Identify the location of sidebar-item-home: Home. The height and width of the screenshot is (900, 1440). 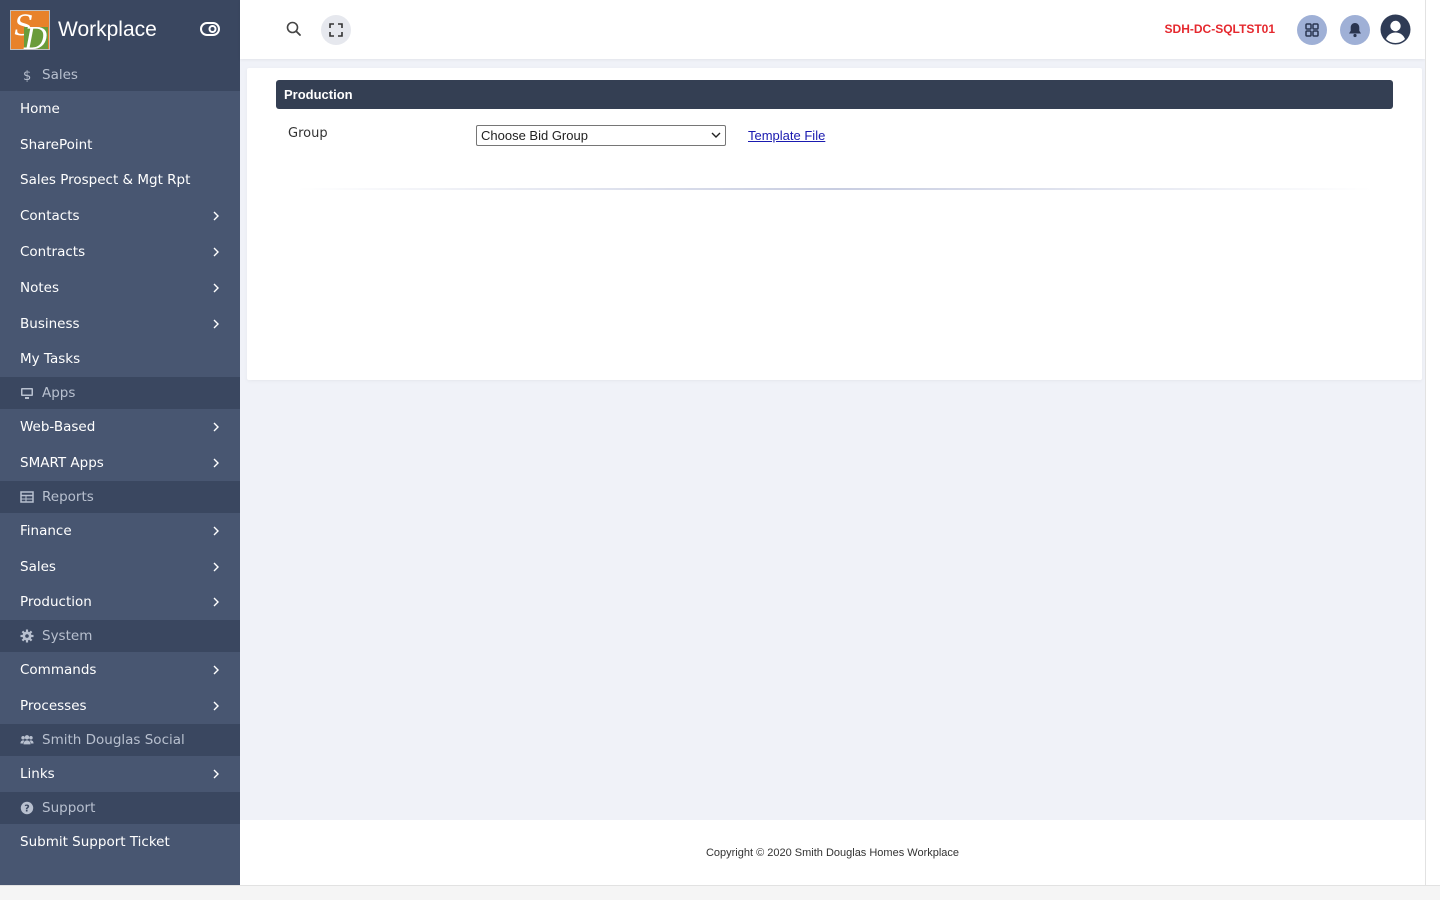
(120, 109).